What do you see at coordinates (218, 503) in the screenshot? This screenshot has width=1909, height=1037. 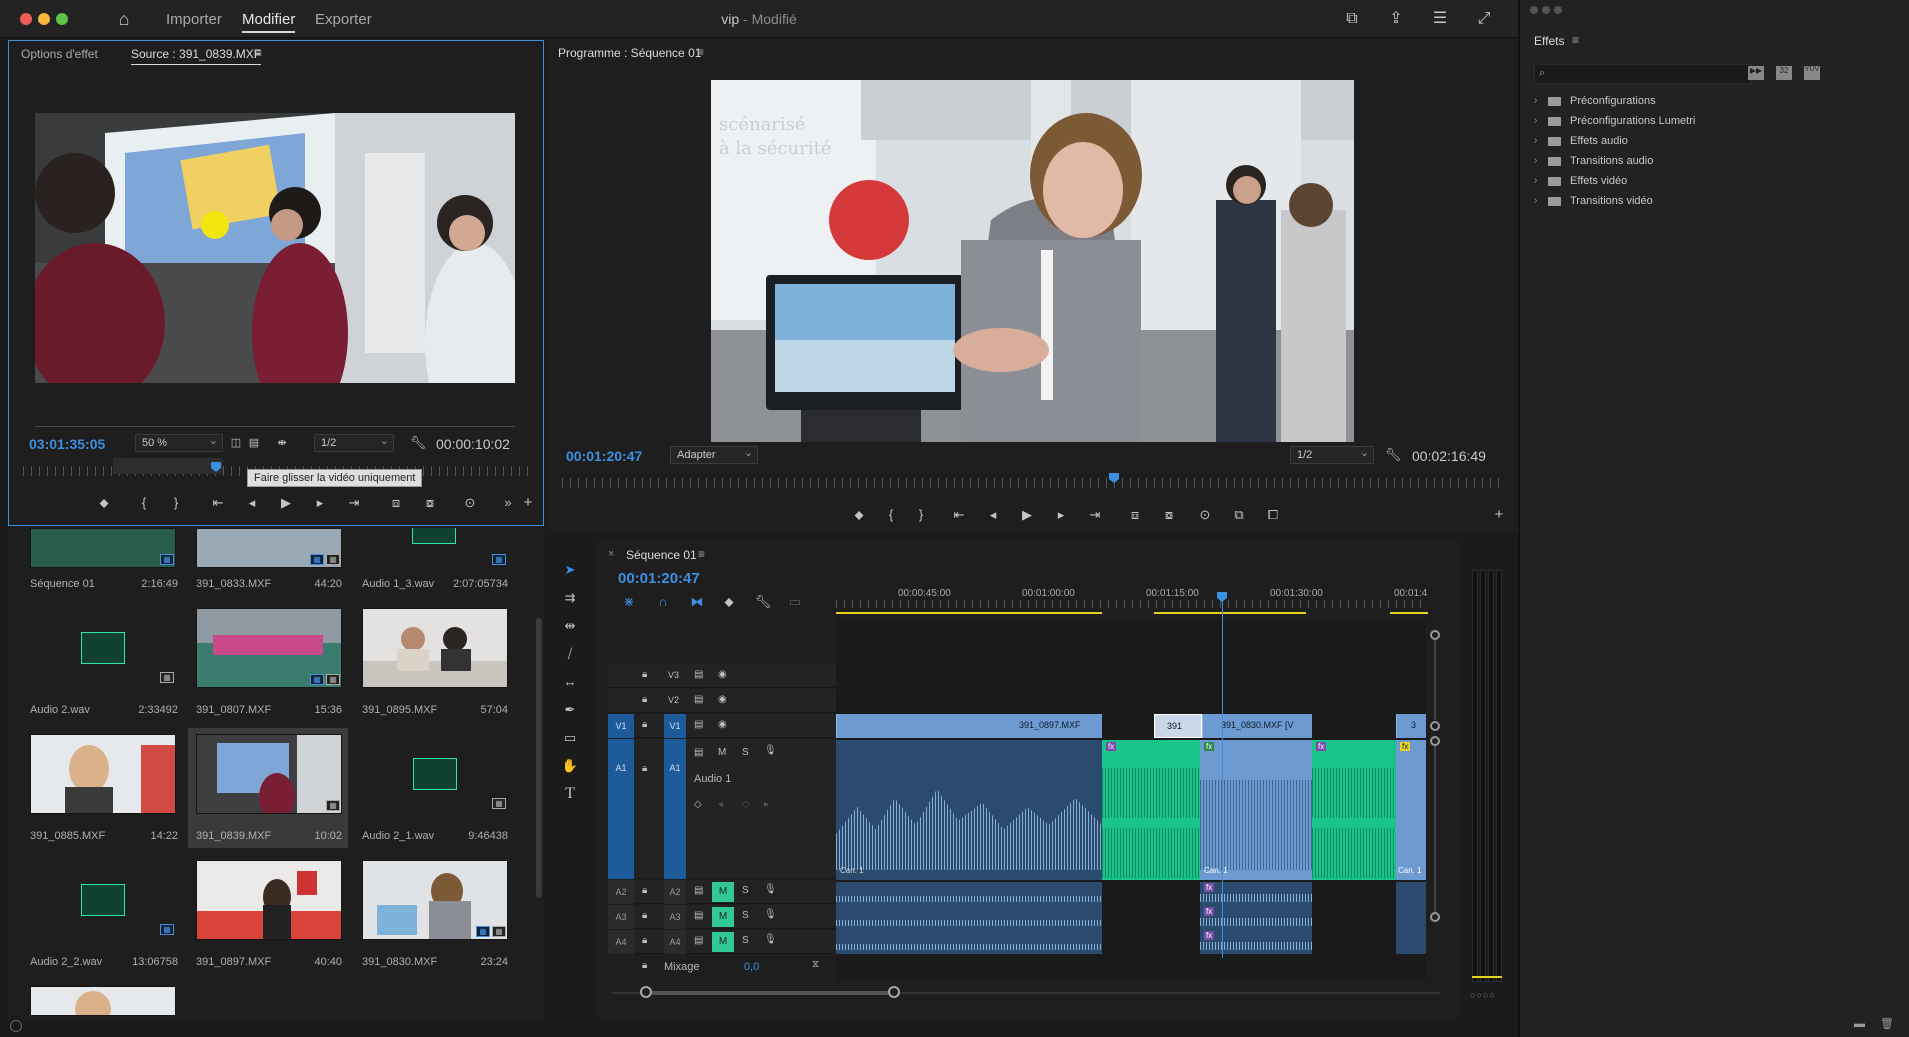 I see `go-to-in-icon: ⇤` at bounding box center [218, 503].